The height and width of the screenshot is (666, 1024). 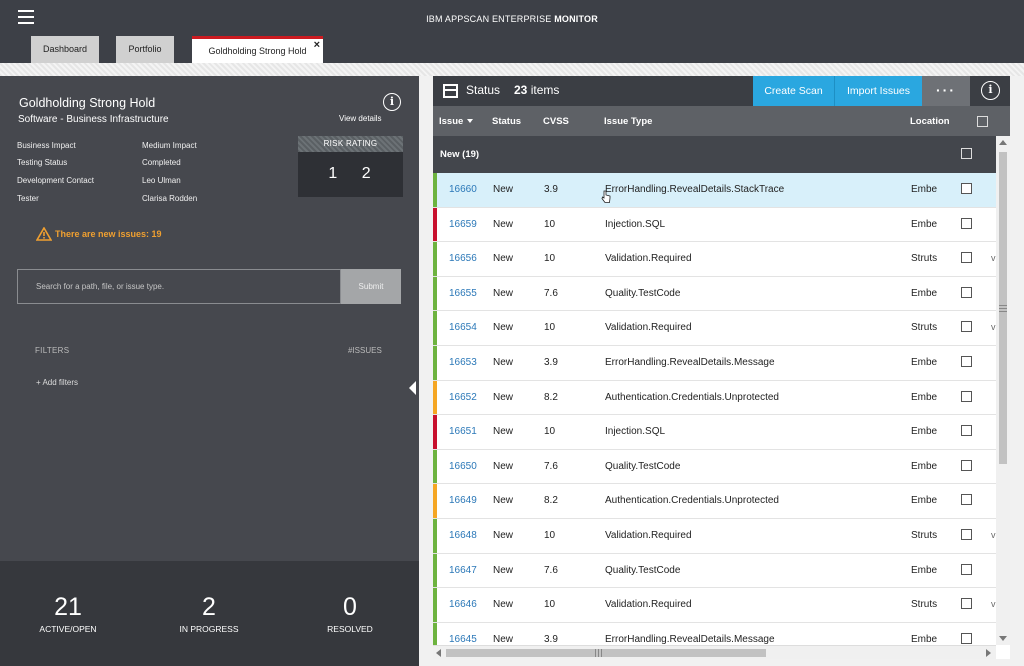 I want to click on group-select-checkbox, so click(x=966, y=153).